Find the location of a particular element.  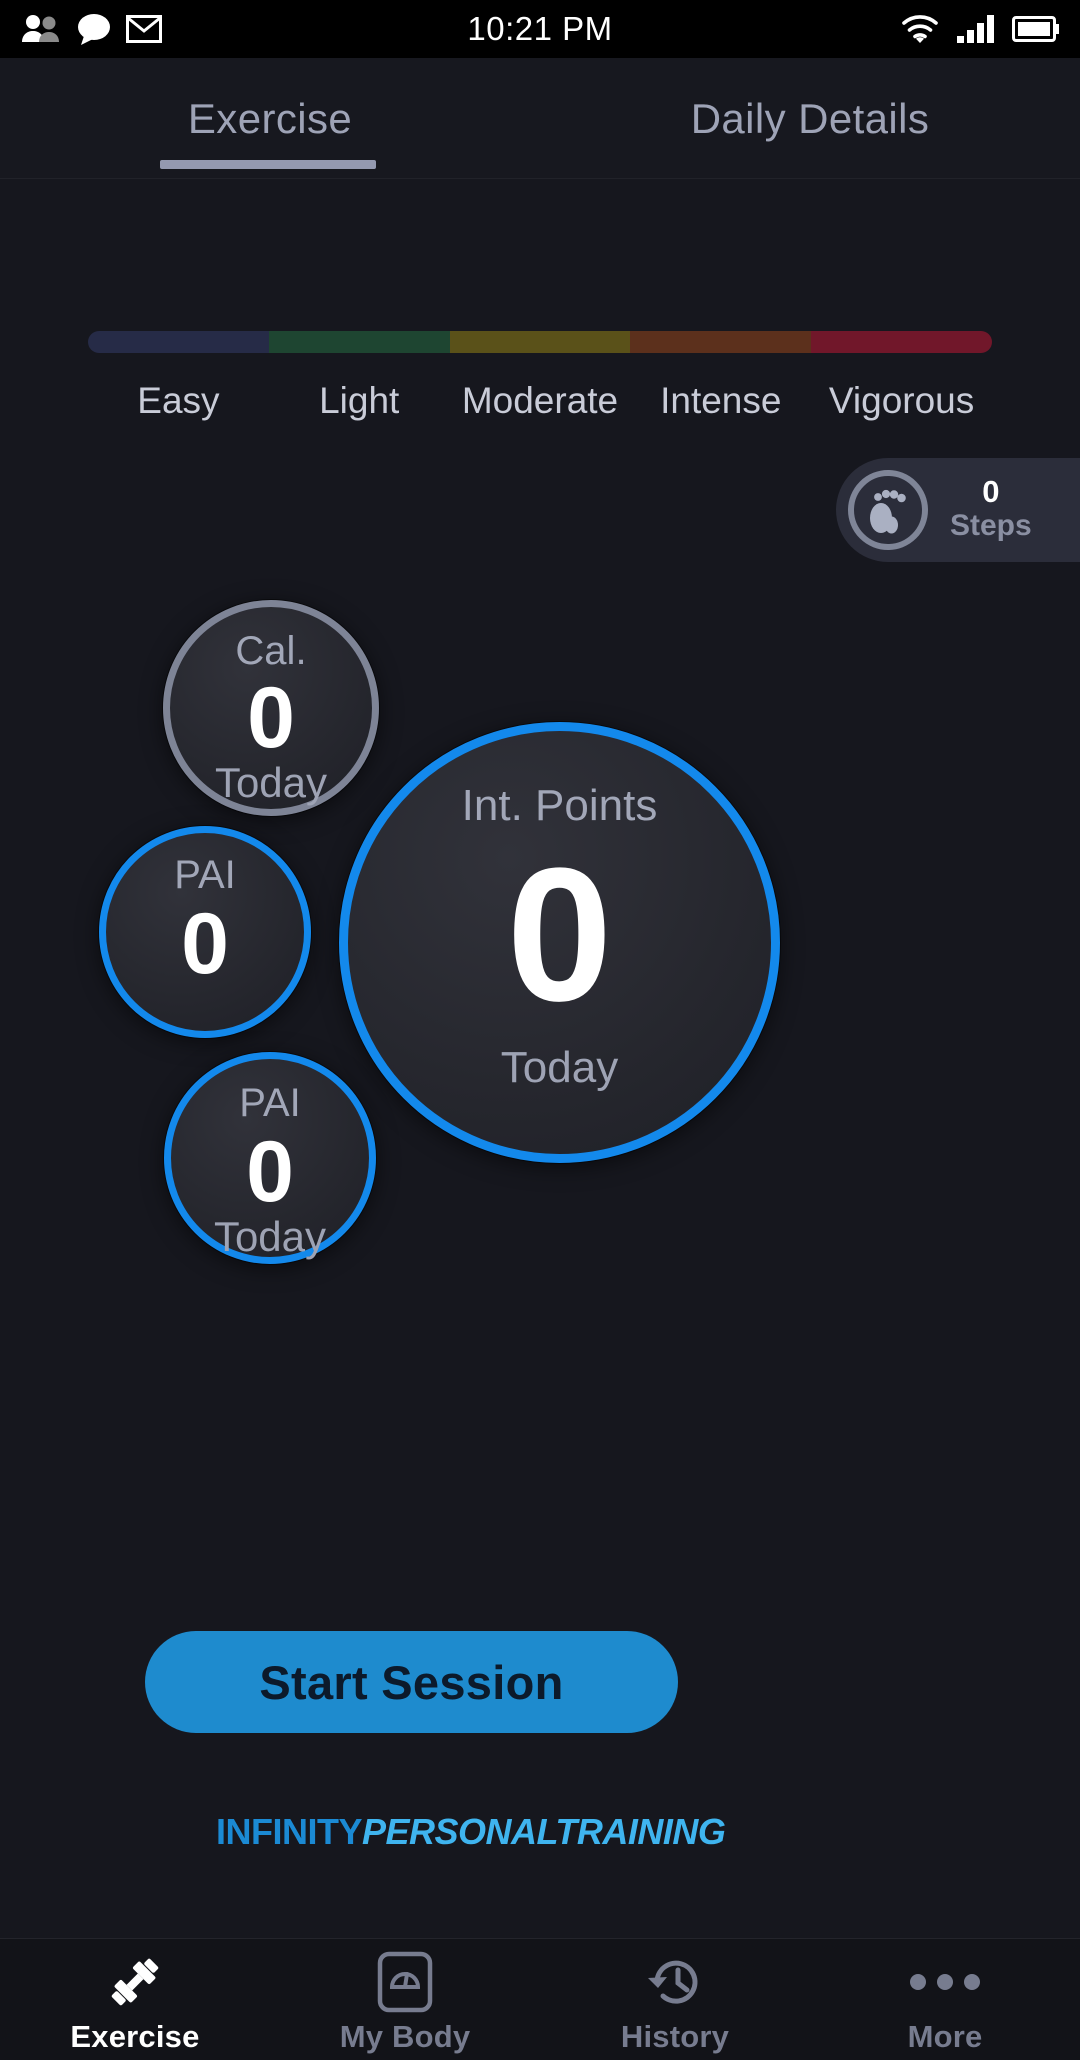

zone-label-light: Light is located at coordinates (359, 400).